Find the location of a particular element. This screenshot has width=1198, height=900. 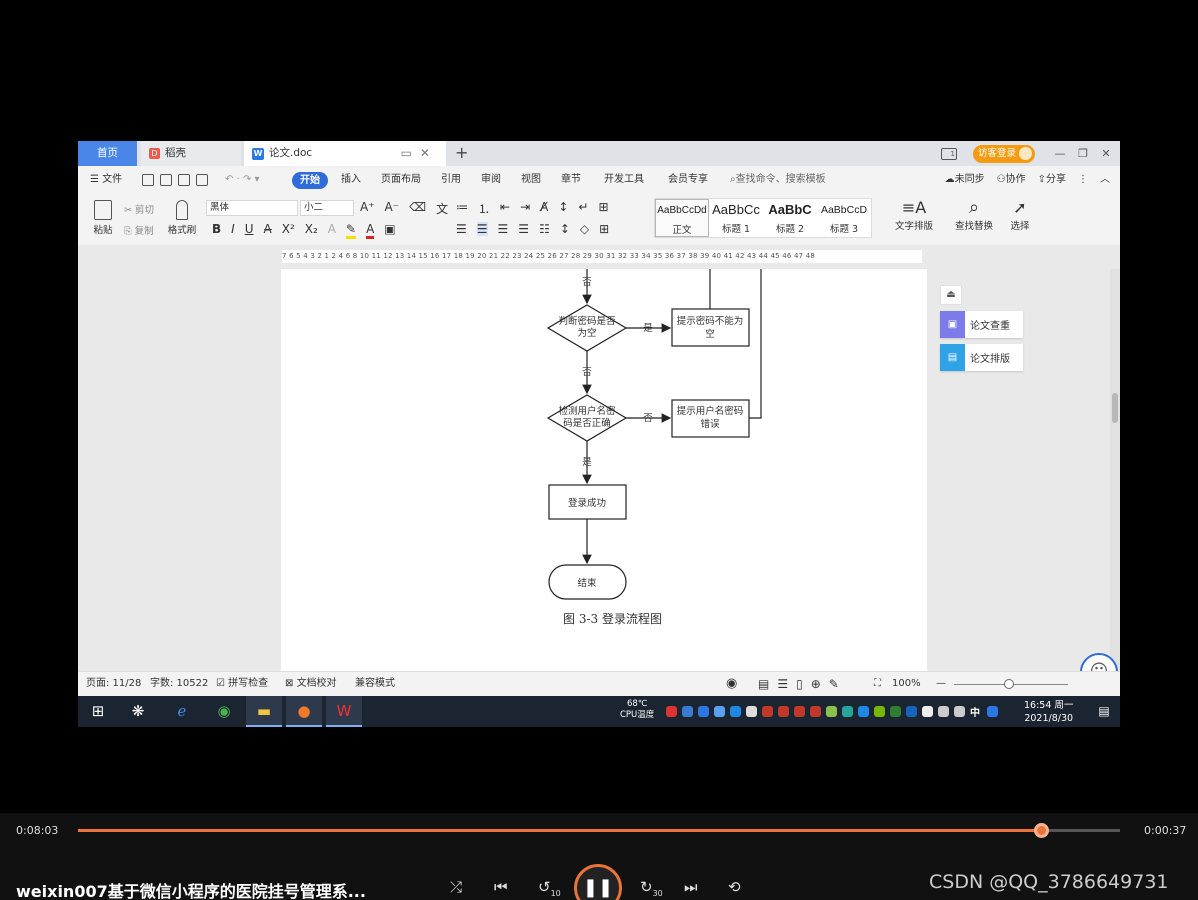

font-size-select: 小二 is located at coordinates (327, 208).